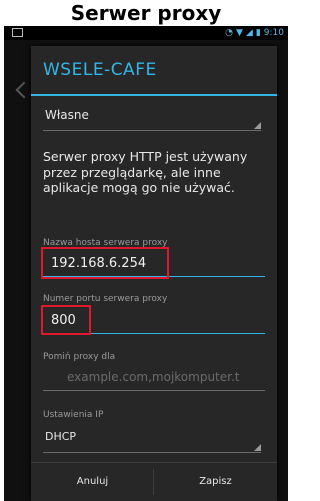 This screenshot has height=501, width=320. What do you see at coordinates (61, 436) in the screenshot?
I see `ip-settings-value: DHCP` at bounding box center [61, 436].